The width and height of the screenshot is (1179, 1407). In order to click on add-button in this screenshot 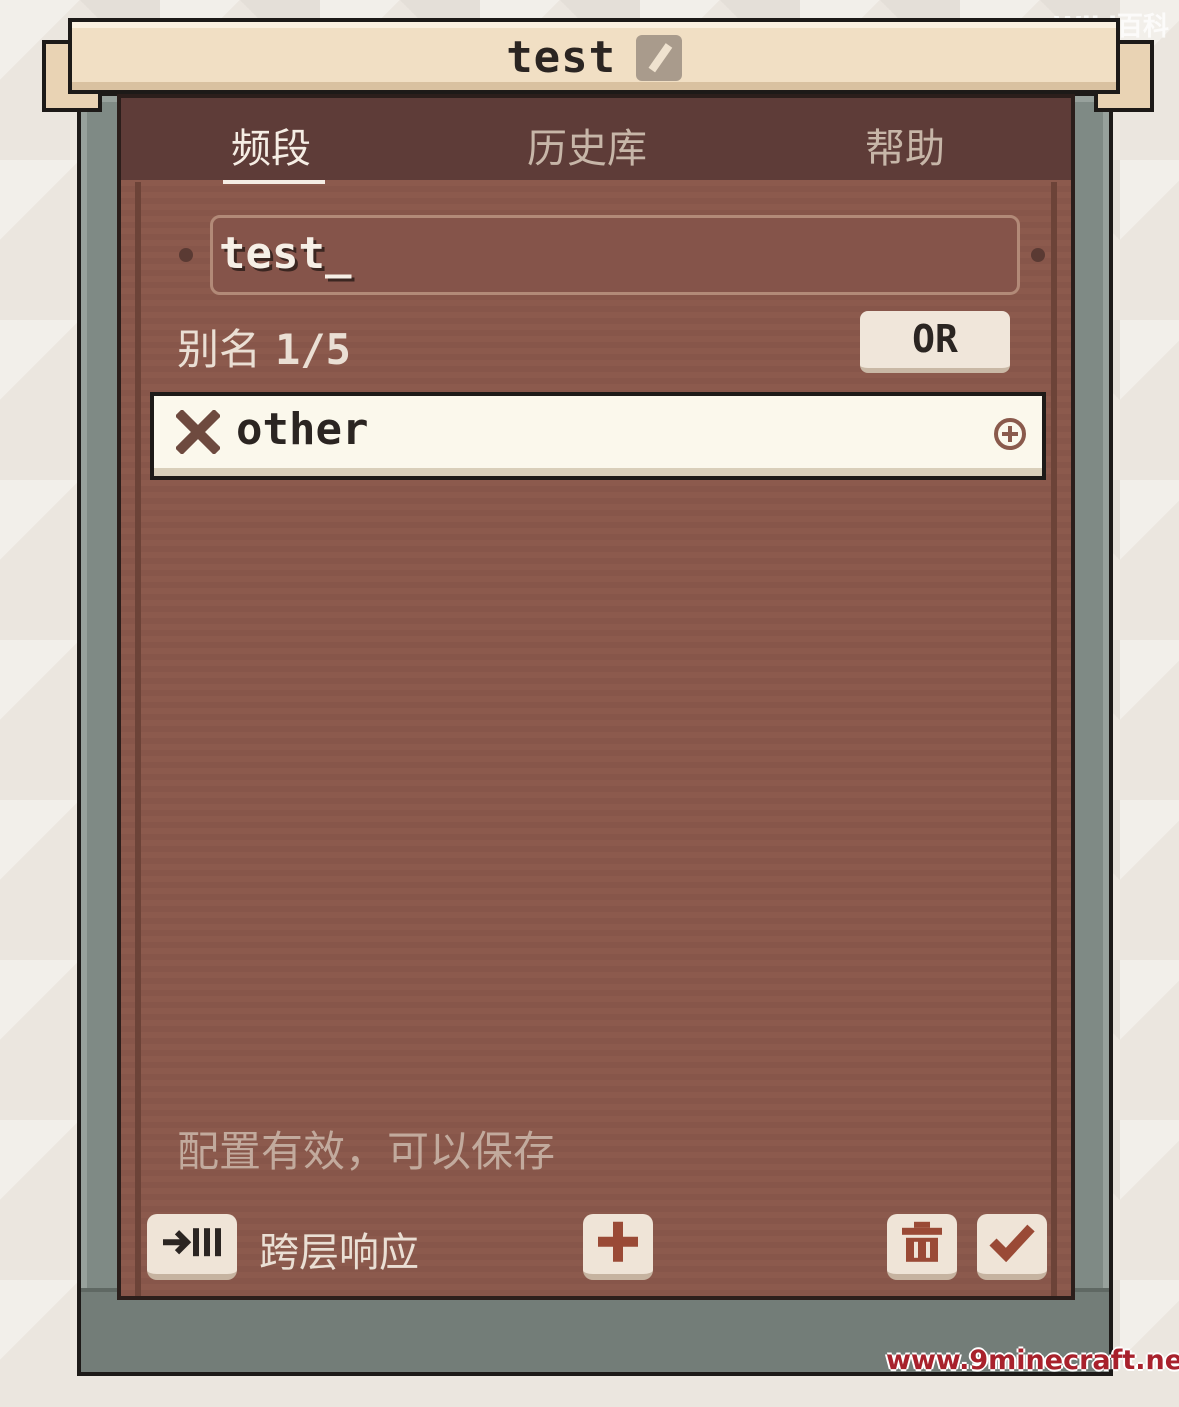, I will do `click(618, 1247)`.